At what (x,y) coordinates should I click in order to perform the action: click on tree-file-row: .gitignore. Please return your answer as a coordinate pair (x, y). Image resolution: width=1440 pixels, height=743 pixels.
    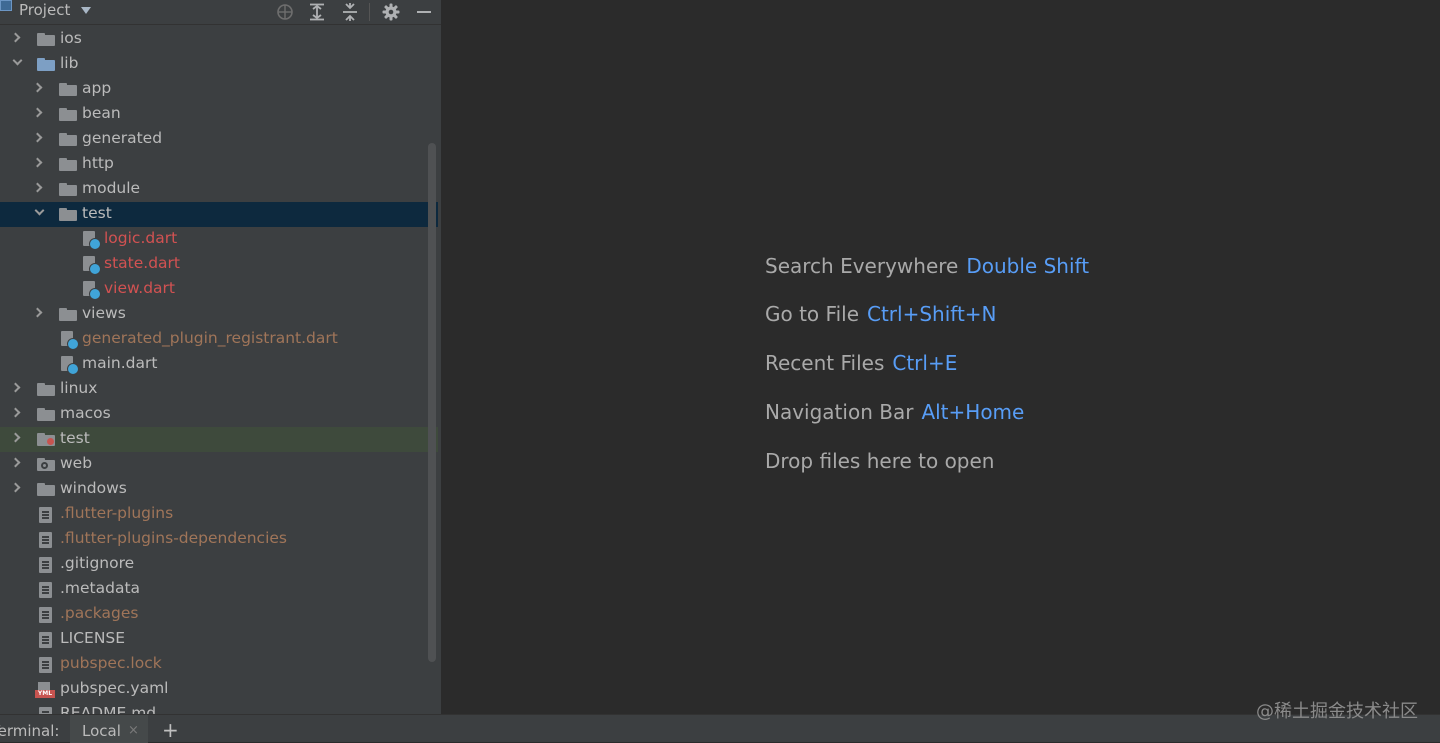
    Looking at the image, I should click on (219, 564).